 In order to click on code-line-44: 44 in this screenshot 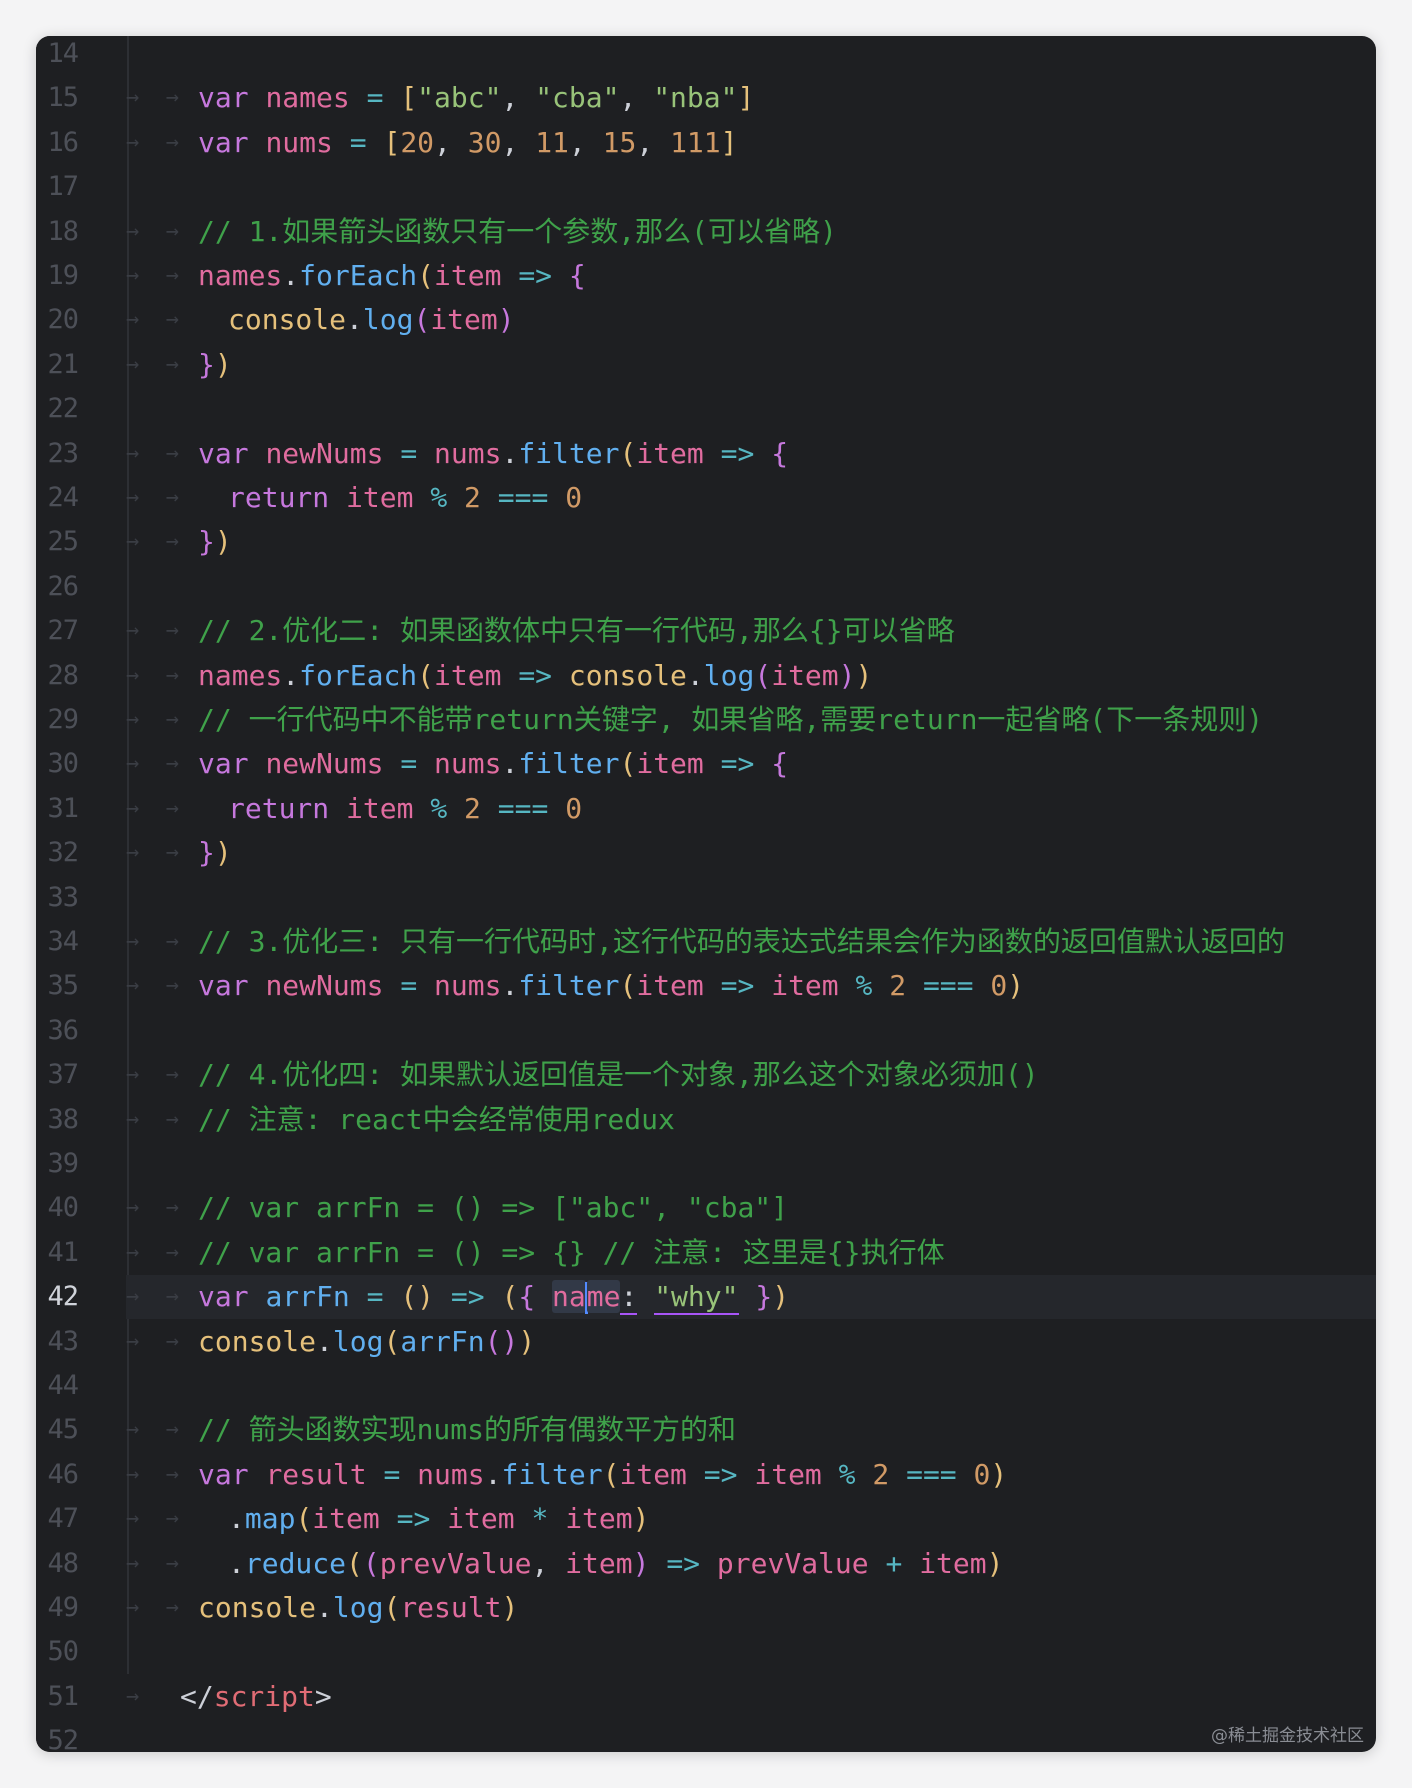, I will do `click(706, 1386)`.